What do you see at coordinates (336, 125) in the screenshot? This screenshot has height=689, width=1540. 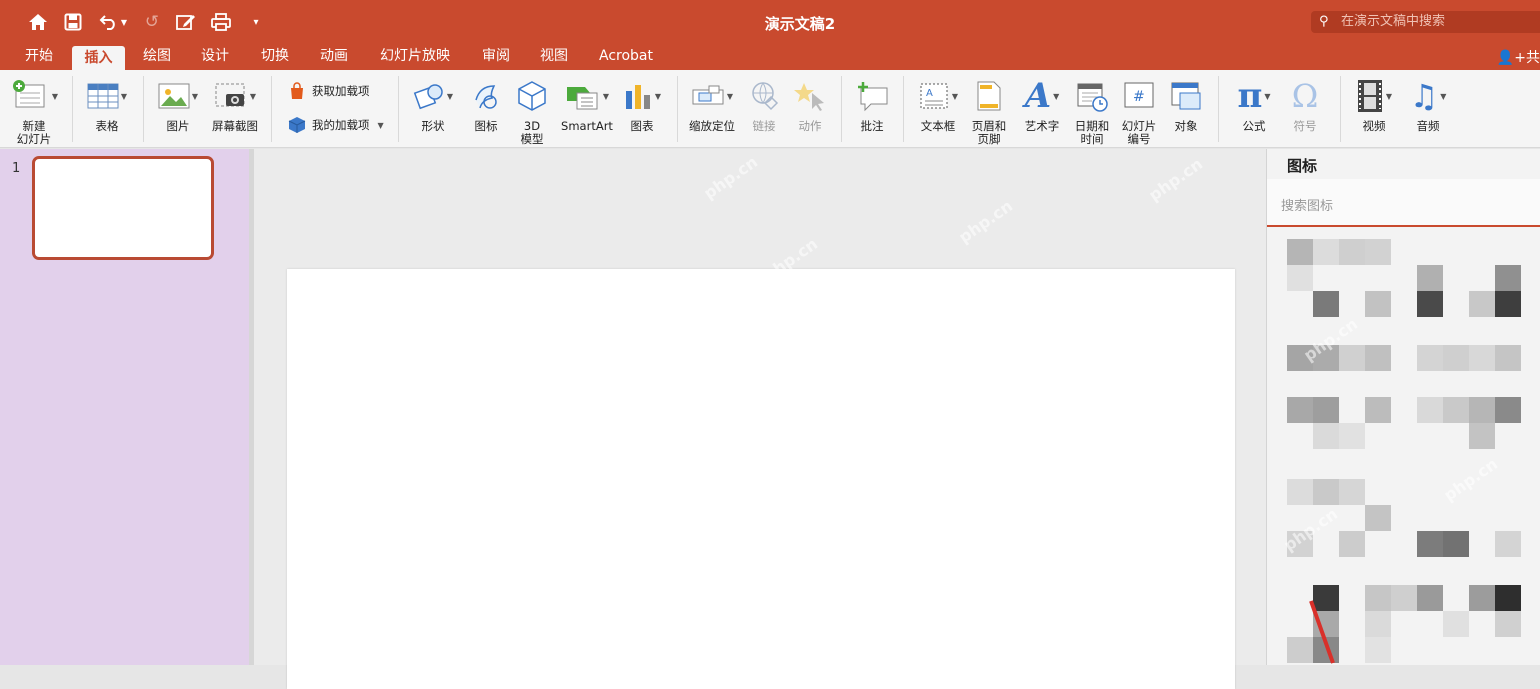 I see `my-addins-button: 我的加载项 ▼` at bounding box center [336, 125].